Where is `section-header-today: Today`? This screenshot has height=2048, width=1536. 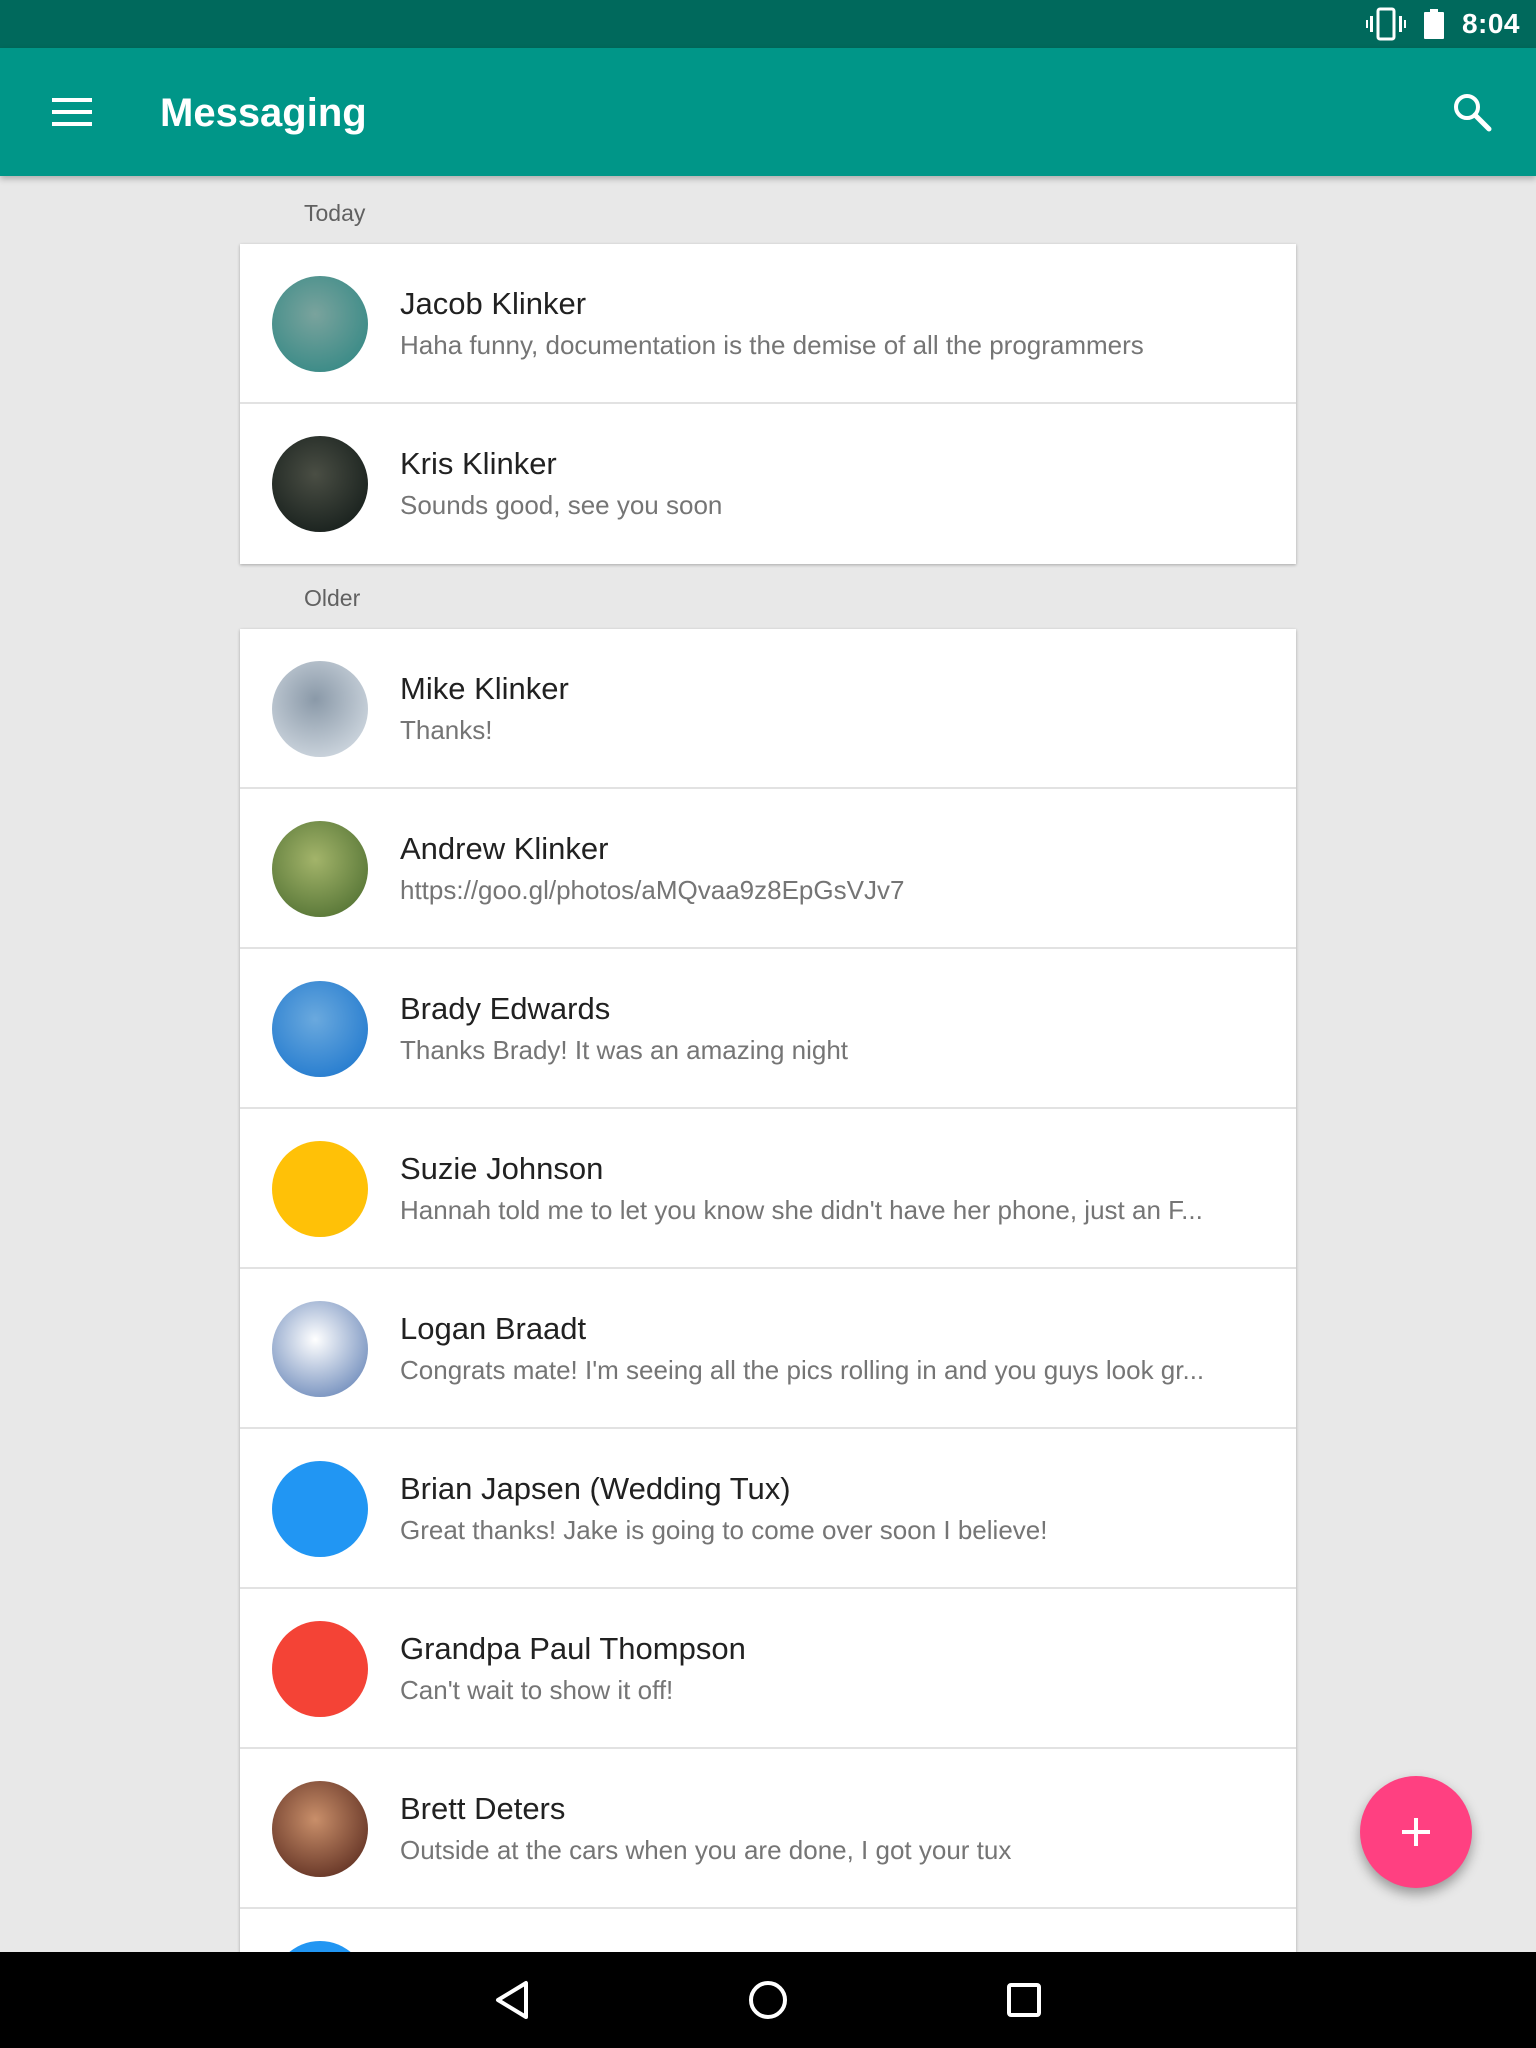
section-header-today: Today is located at coordinates (335, 213).